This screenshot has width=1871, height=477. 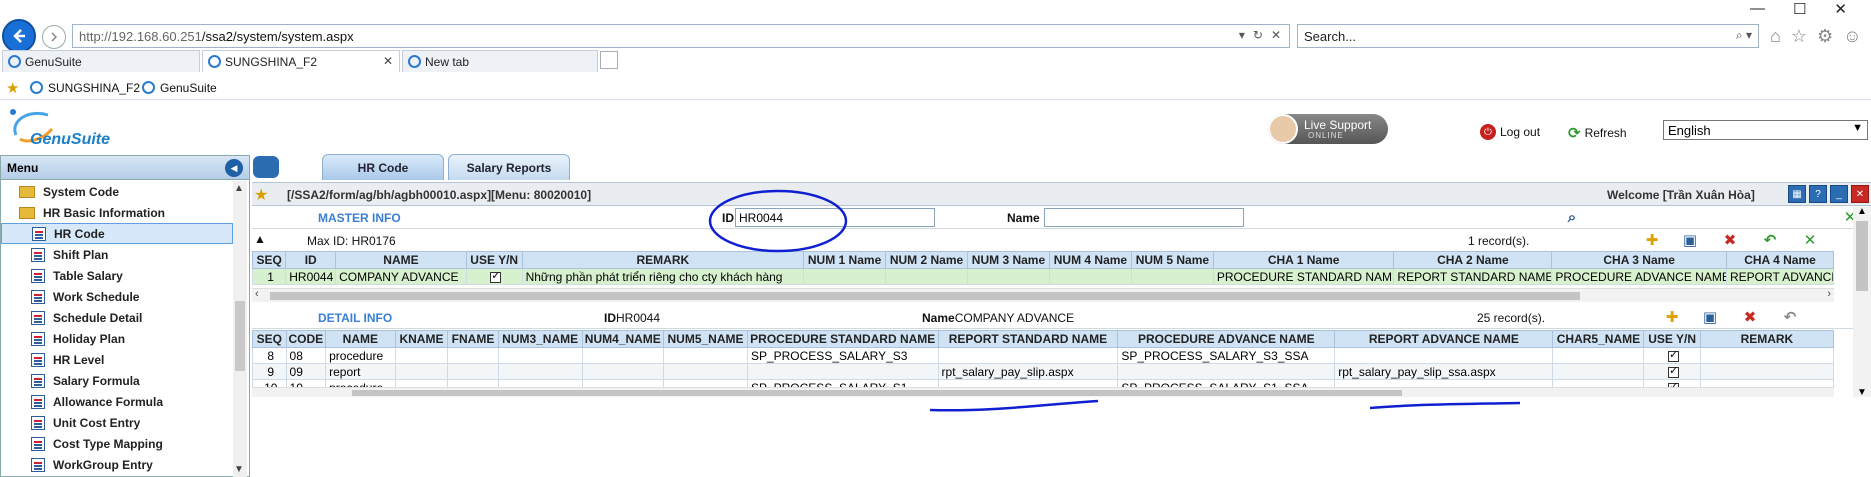 I want to click on table-cell: report, so click(x=360, y=371).